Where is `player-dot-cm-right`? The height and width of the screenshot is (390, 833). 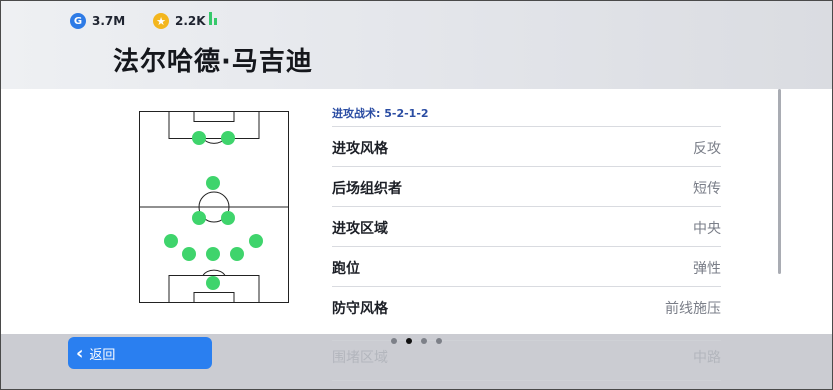
player-dot-cm-right is located at coordinates (228, 218).